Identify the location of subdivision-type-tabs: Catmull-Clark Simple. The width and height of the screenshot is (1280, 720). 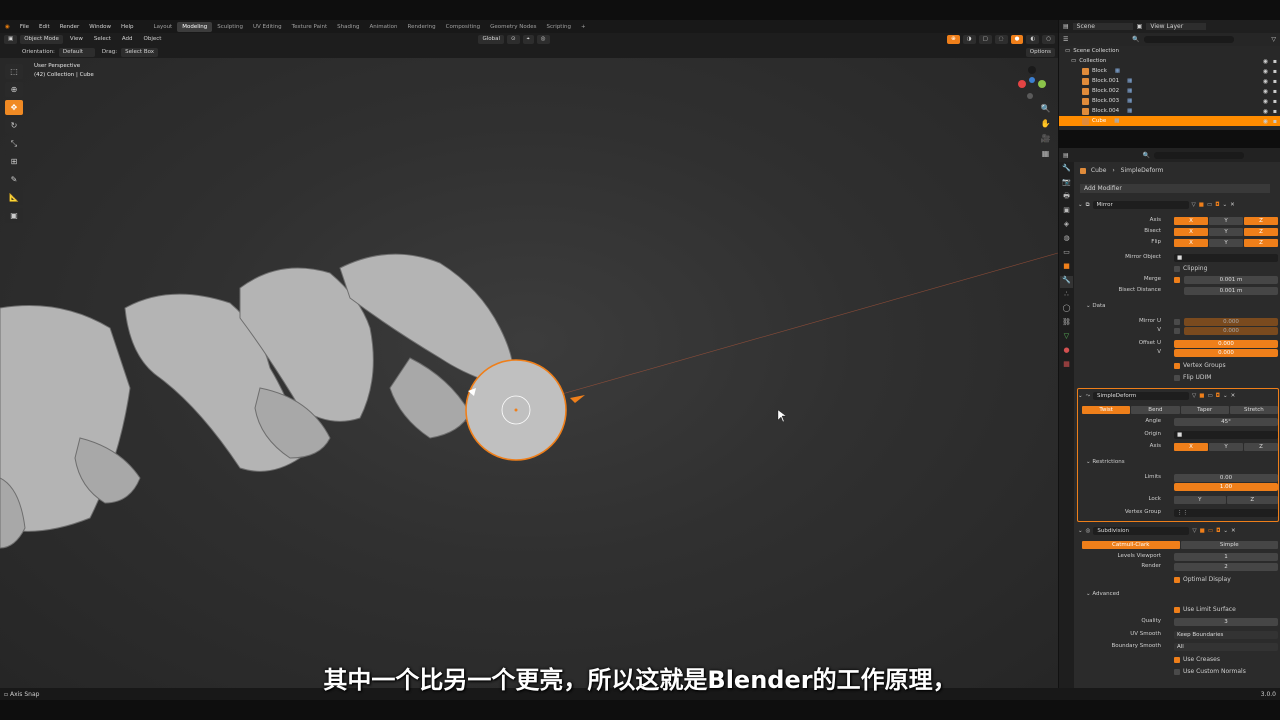
(1180, 545).